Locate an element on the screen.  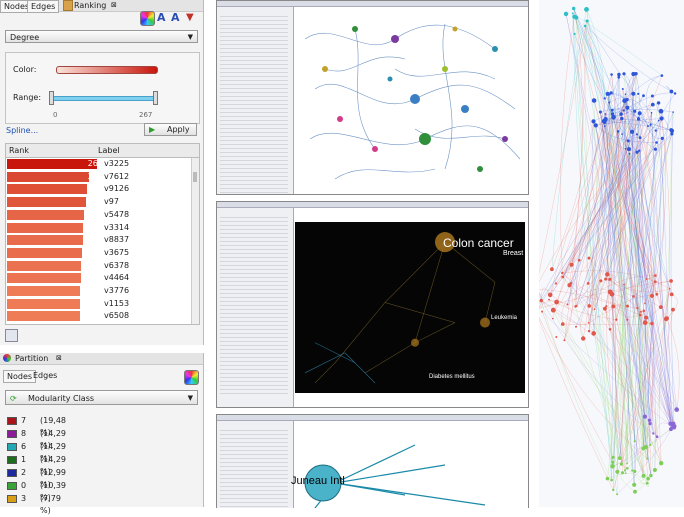
table-row: 151 v6378 is located at coordinates (100, 265).